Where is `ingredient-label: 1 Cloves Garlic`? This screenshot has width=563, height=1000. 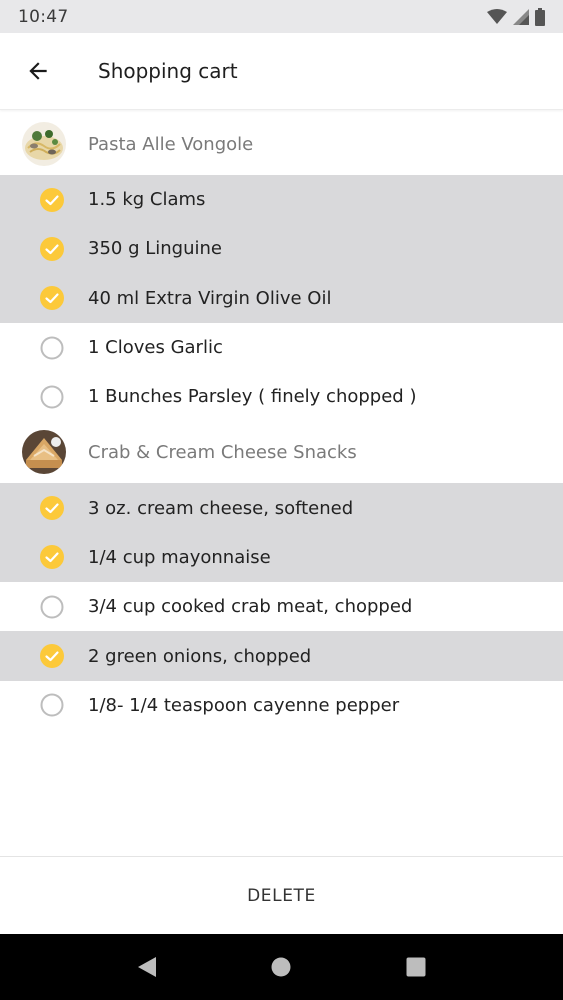 ingredient-label: 1 Cloves Garlic is located at coordinates (155, 348).